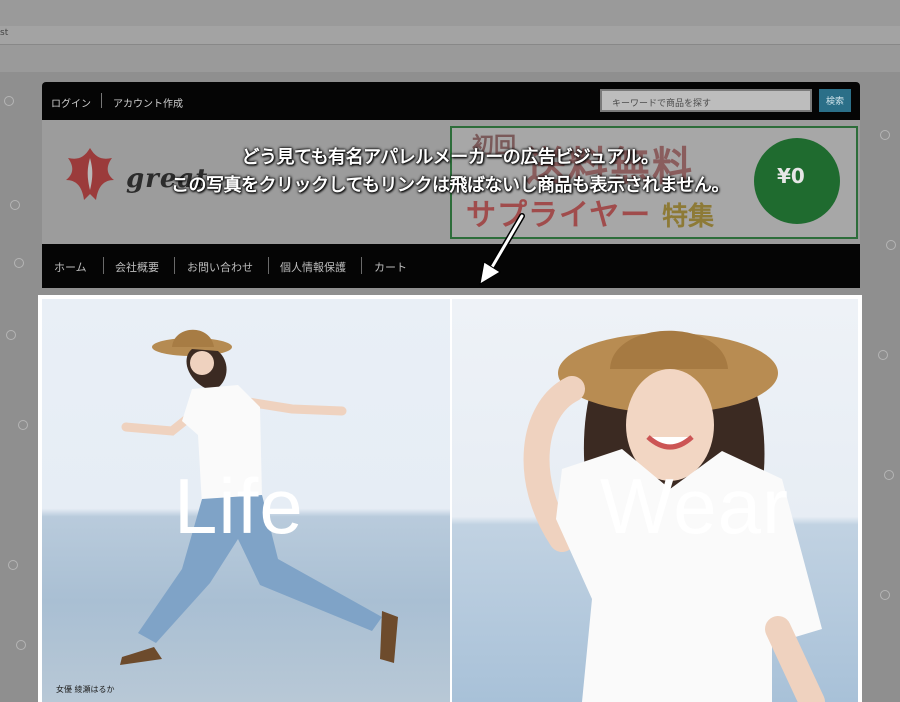  I want to click on topbar-divider, so click(101, 100).